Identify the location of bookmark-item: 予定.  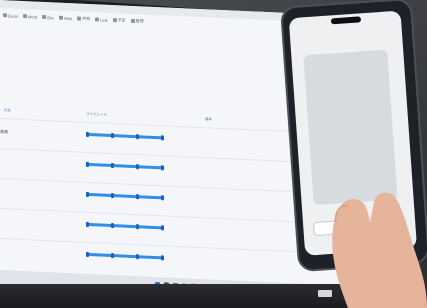
(119, 20).